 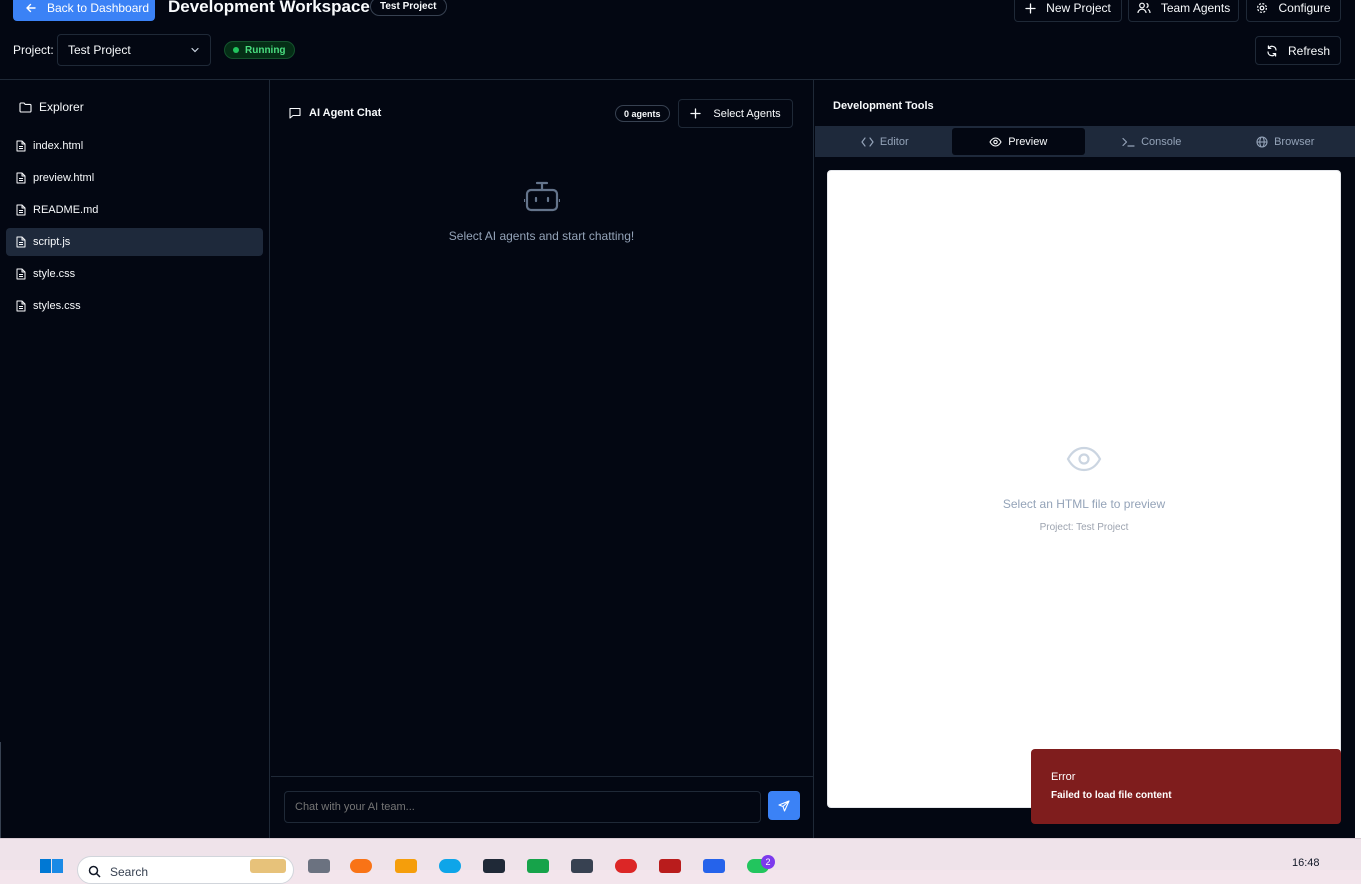 I want to click on refresh-button: Refresh, so click(x=1298, y=50).